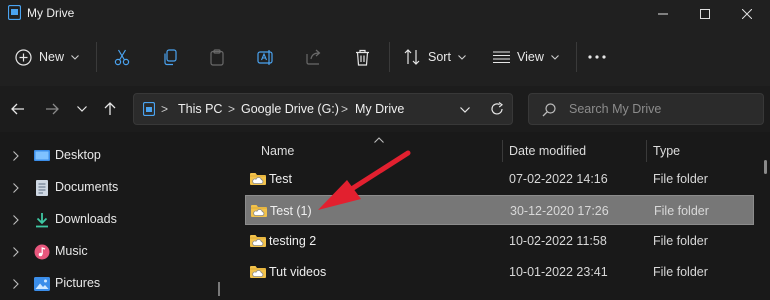 This screenshot has height=300, width=770. I want to click on file-date-modified: 07-02-2022 14:16, so click(558, 179).